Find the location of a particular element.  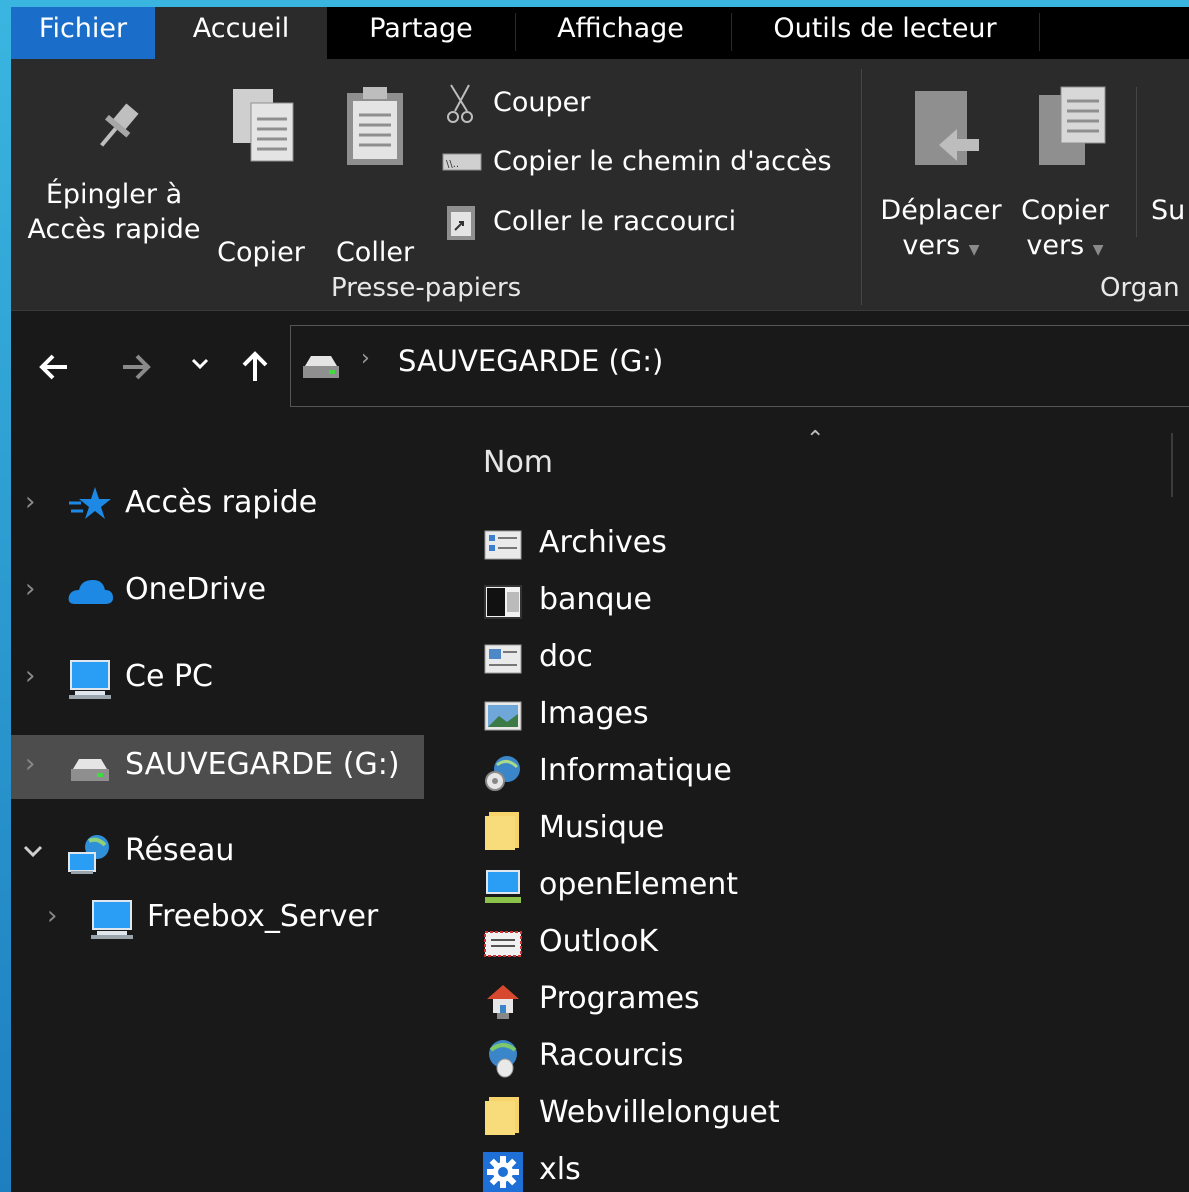

item-label: Musique is located at coordinates (602, 827).